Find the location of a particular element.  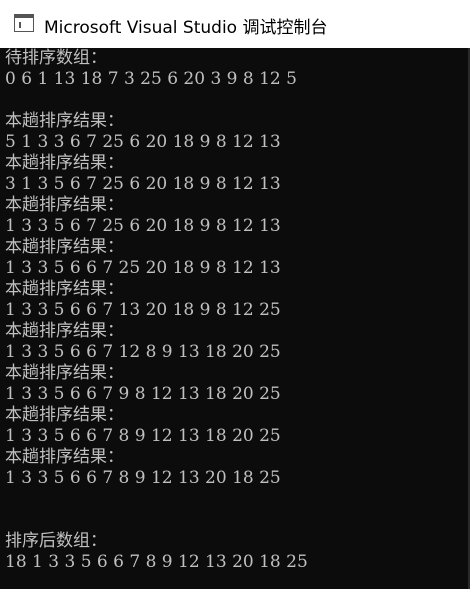

console-window-icon is located at coordinates (24, 23).